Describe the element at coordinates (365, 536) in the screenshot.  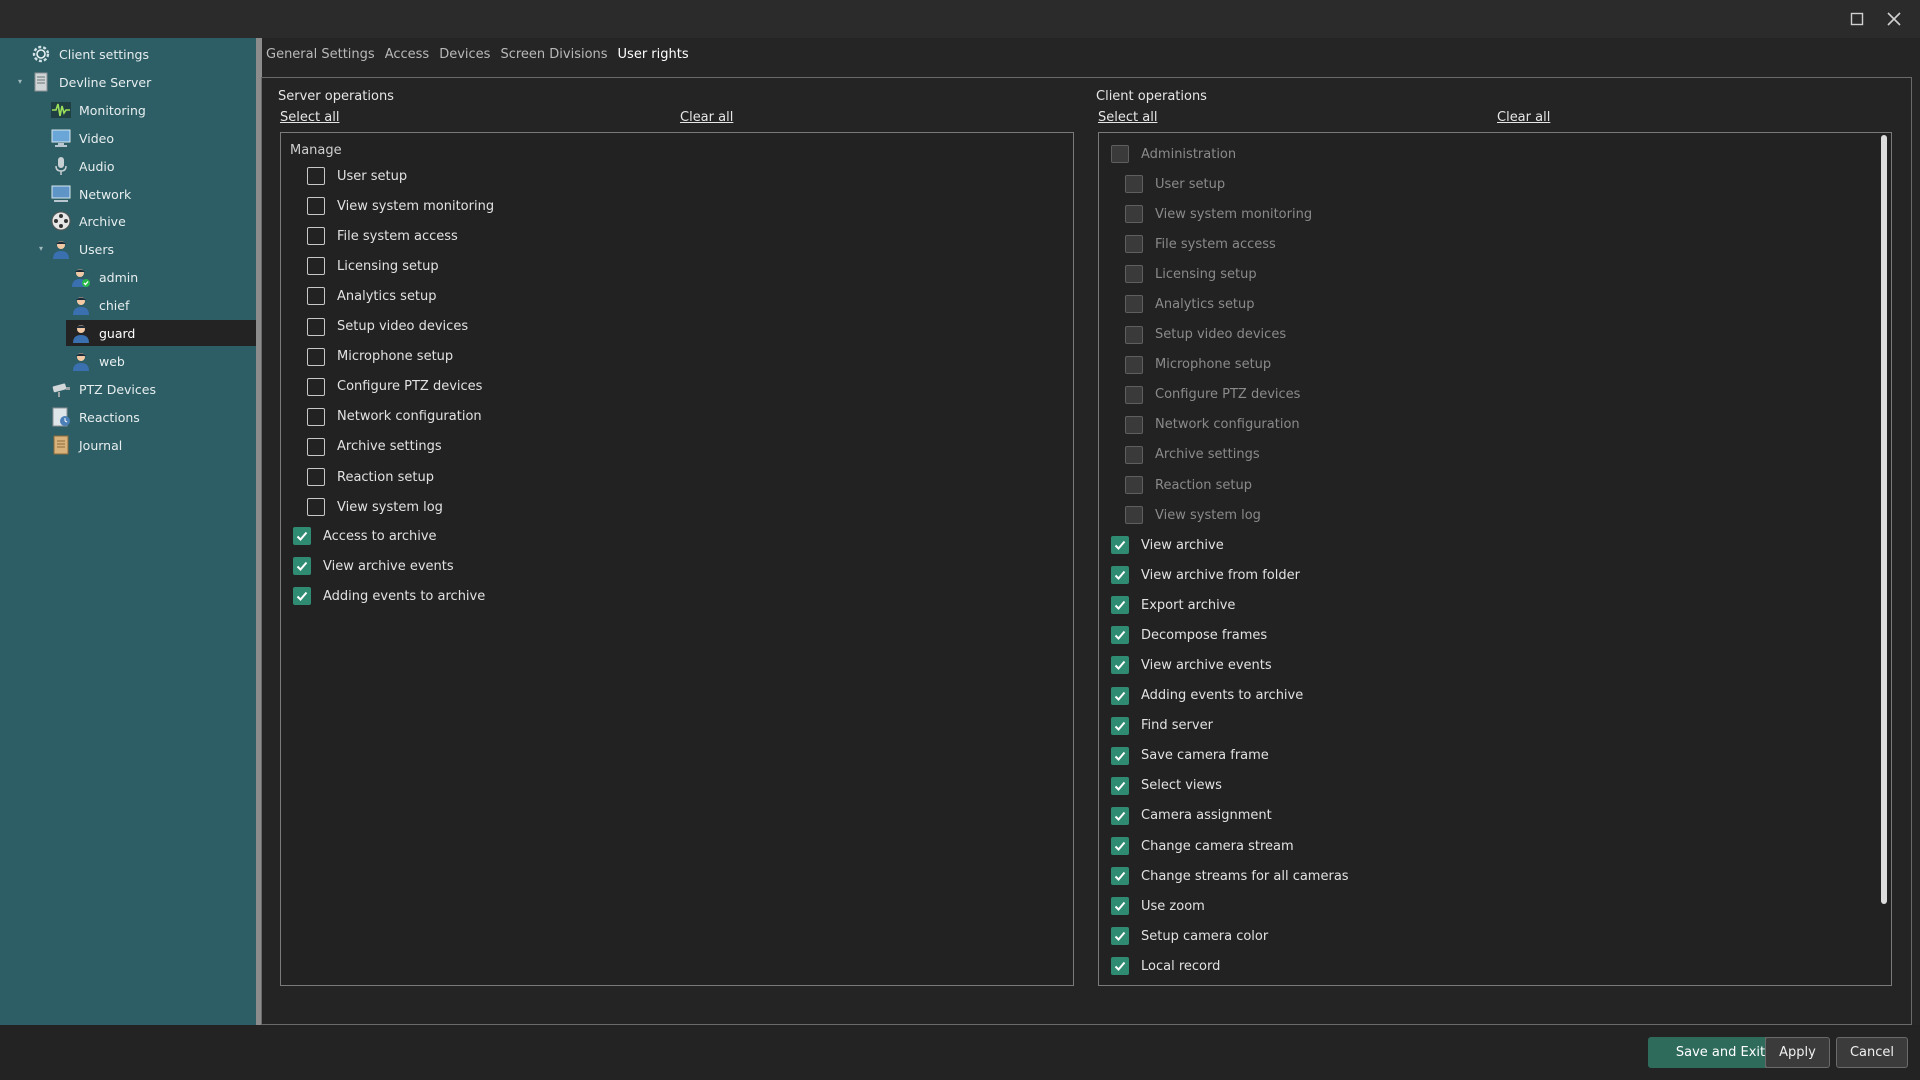
I see `server-permission-item: Access to archive` at that location.